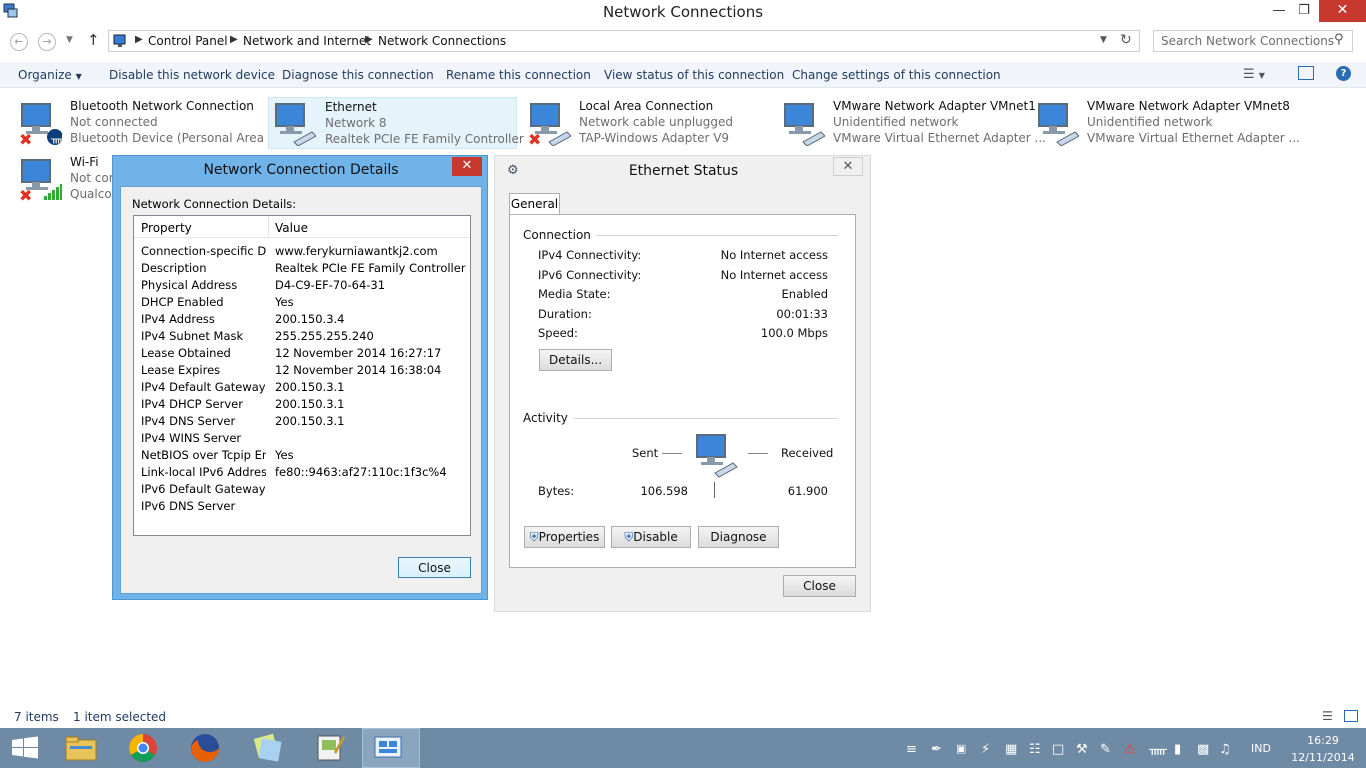 The height and width of the screenshot is (768, 1366). I want to click on column-header-property: Property, so click(166, 228).